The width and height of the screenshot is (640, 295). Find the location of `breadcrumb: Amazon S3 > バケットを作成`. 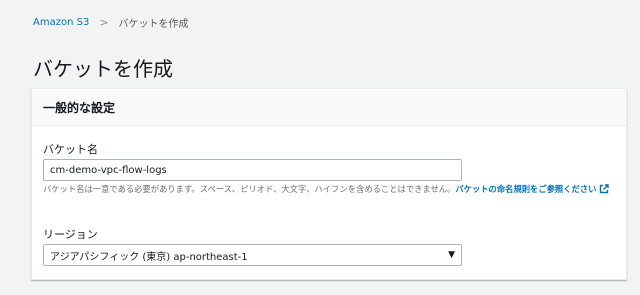

breadcrumb: Amazon S3 > バケットを作成 is located at coordinates (111, 22).